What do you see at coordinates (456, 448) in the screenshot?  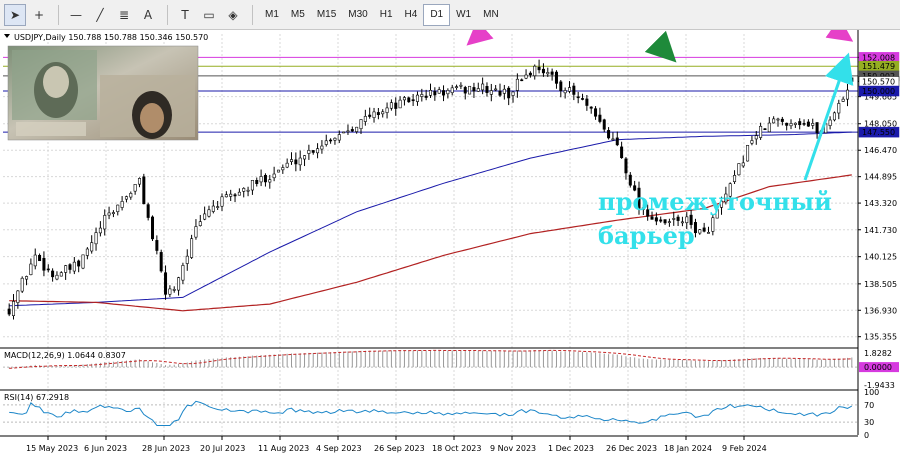 I see `date-tick-label: 18 Oct 2023` at bounding box center [456, 448].